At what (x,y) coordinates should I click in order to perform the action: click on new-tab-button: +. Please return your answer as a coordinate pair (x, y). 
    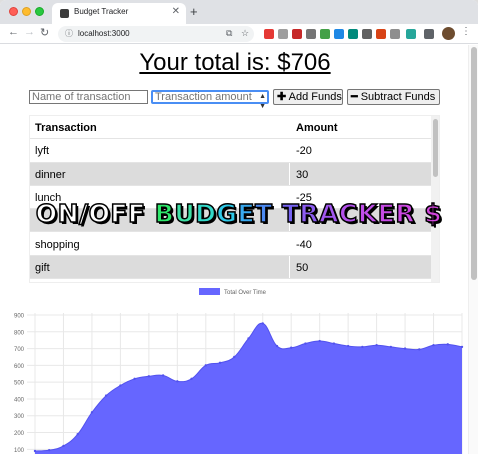
    Looking at the image, I should click on (194, 11).